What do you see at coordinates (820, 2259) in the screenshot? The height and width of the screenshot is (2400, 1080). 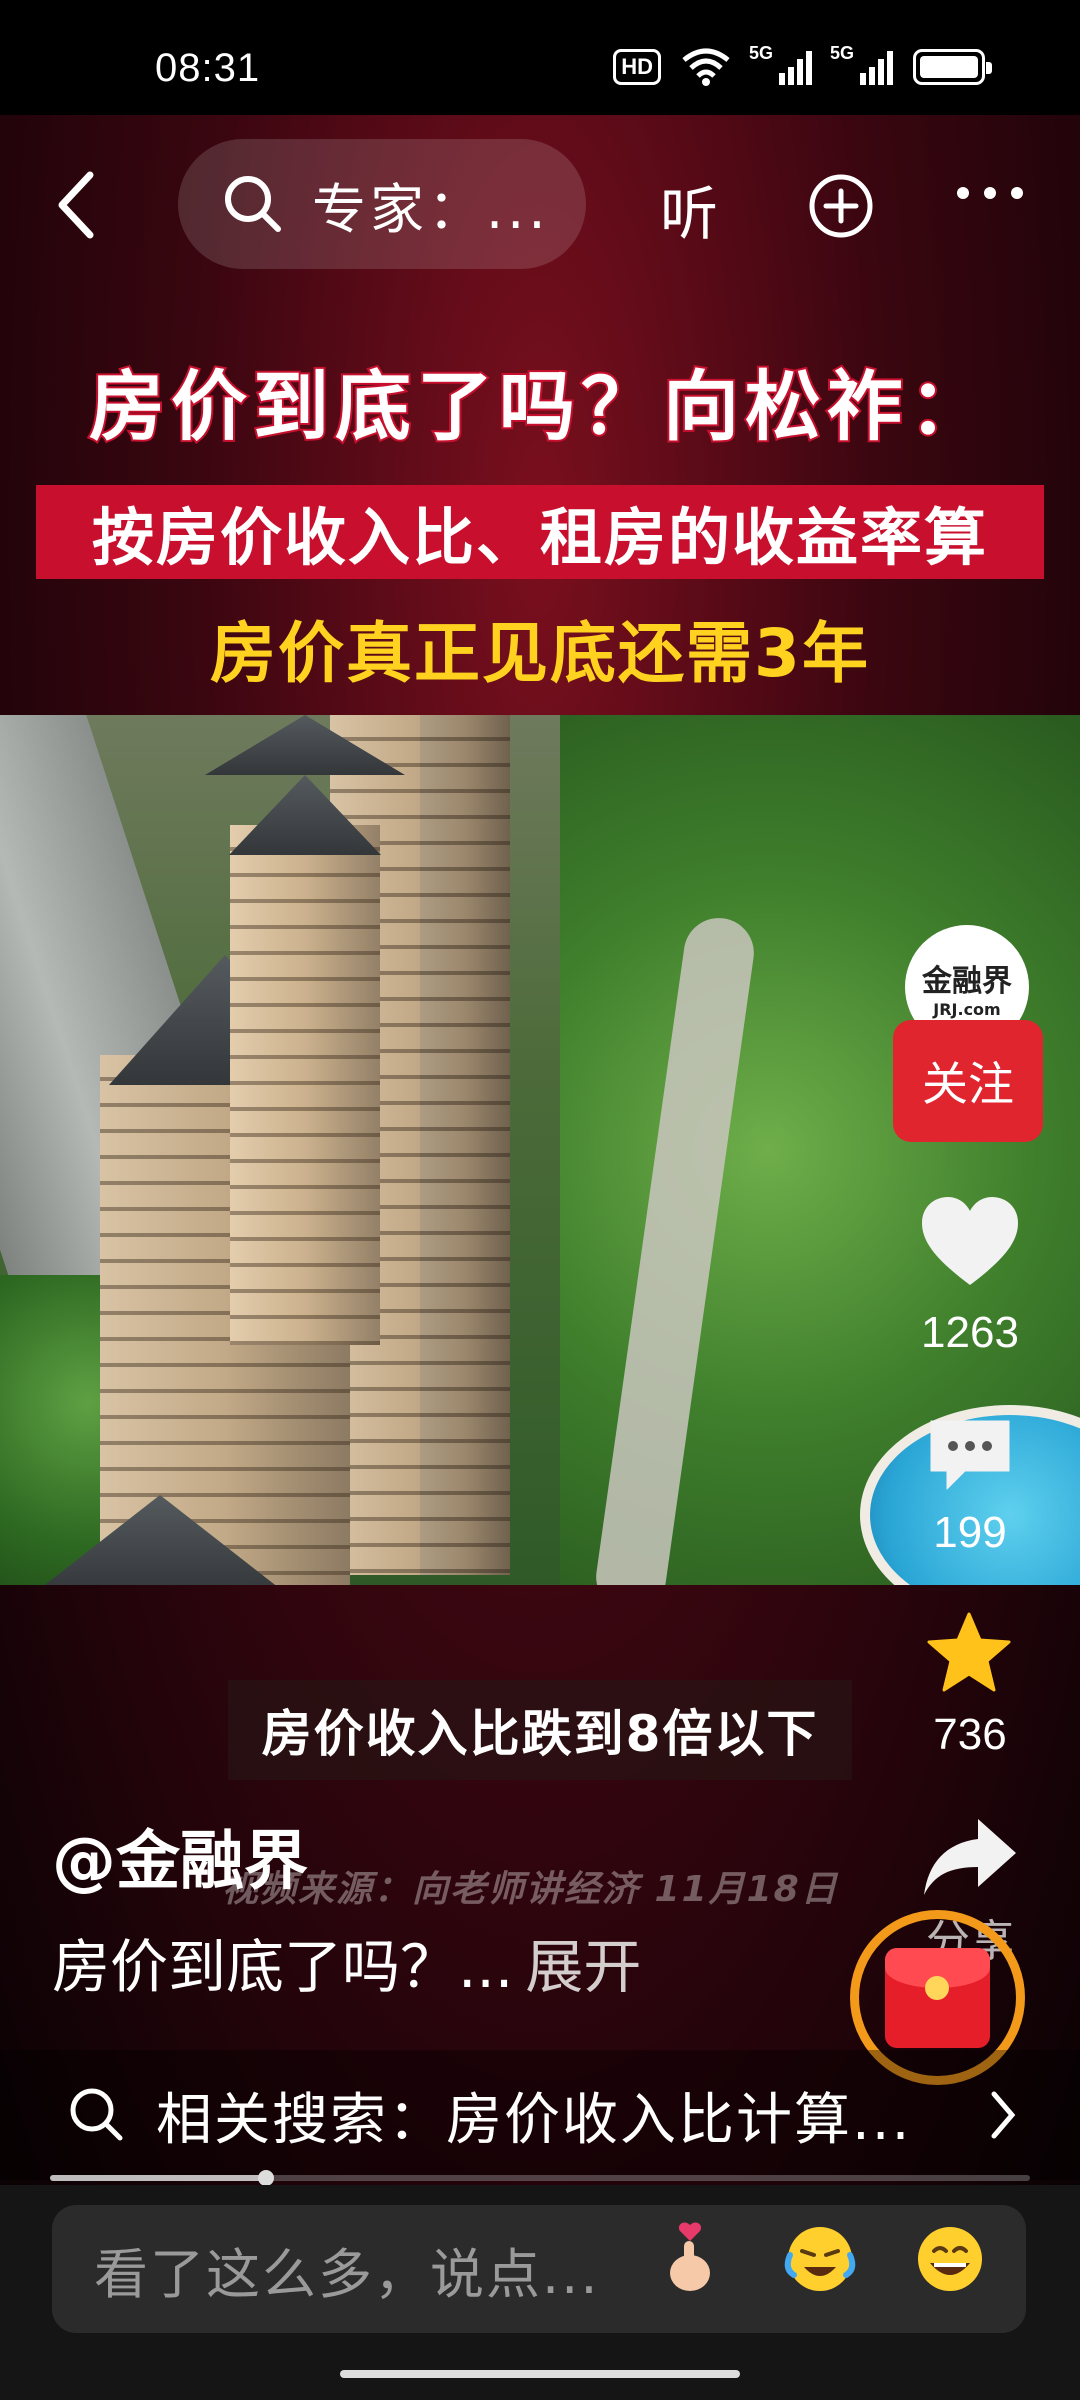 I see `laughing-crying-emoji-icon` at bounding box center [820, 2259].